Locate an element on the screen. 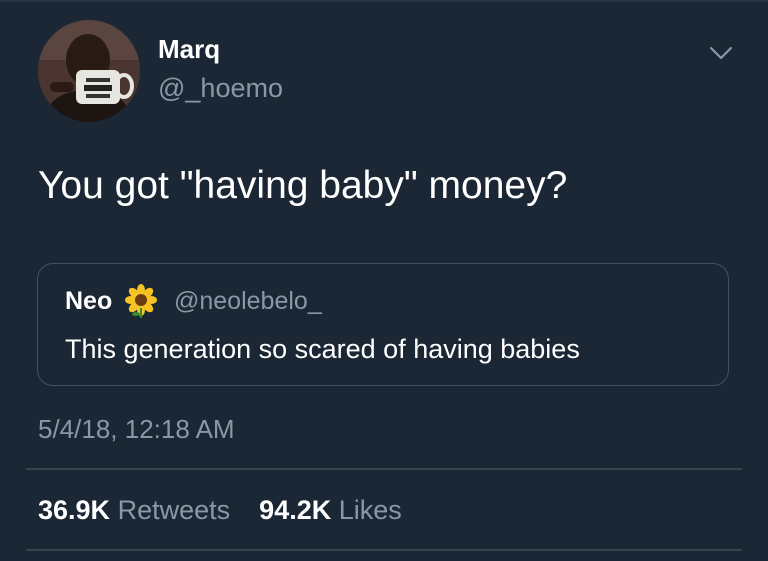 The height and width of the screenshot is (561, 768). author-handle: @_hoemo is located at coordinates (220, 88).